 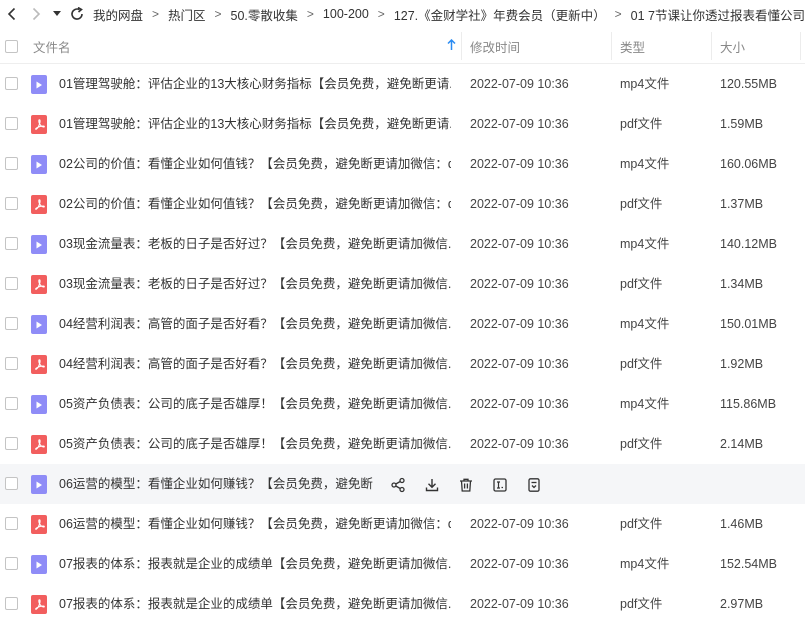 I want to click on file-size: 1.37MB, so click(x=742, y=204).